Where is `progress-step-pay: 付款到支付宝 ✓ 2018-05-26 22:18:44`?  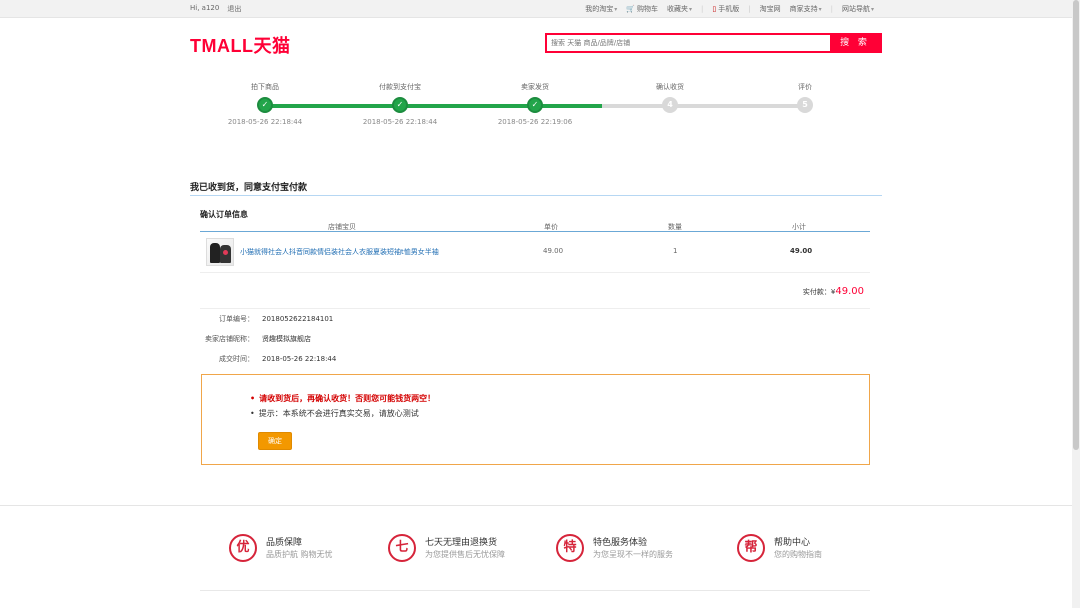 progress-step-pay: 付款到支付宝 ✓ 2018-05-26 22:18:44 is located at coordinates (400, 103).